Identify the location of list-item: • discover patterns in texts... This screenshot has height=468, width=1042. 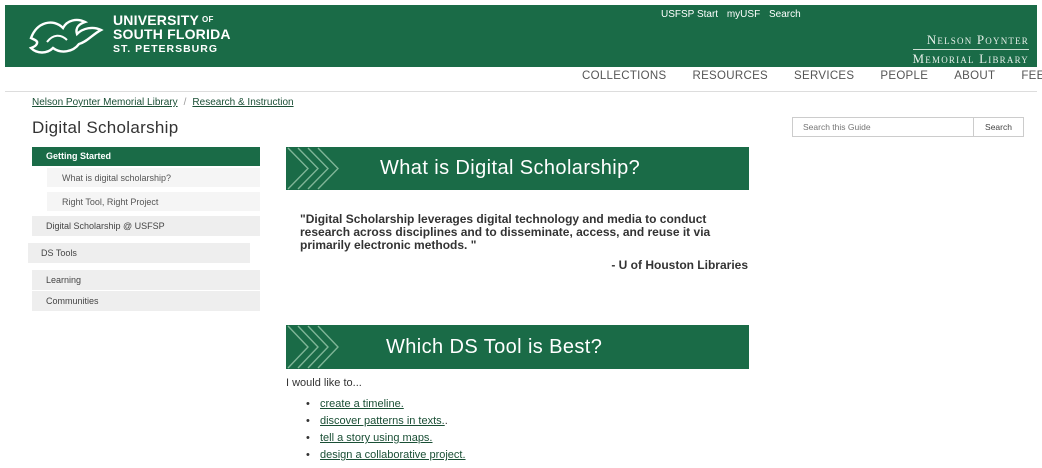
(377, 421).